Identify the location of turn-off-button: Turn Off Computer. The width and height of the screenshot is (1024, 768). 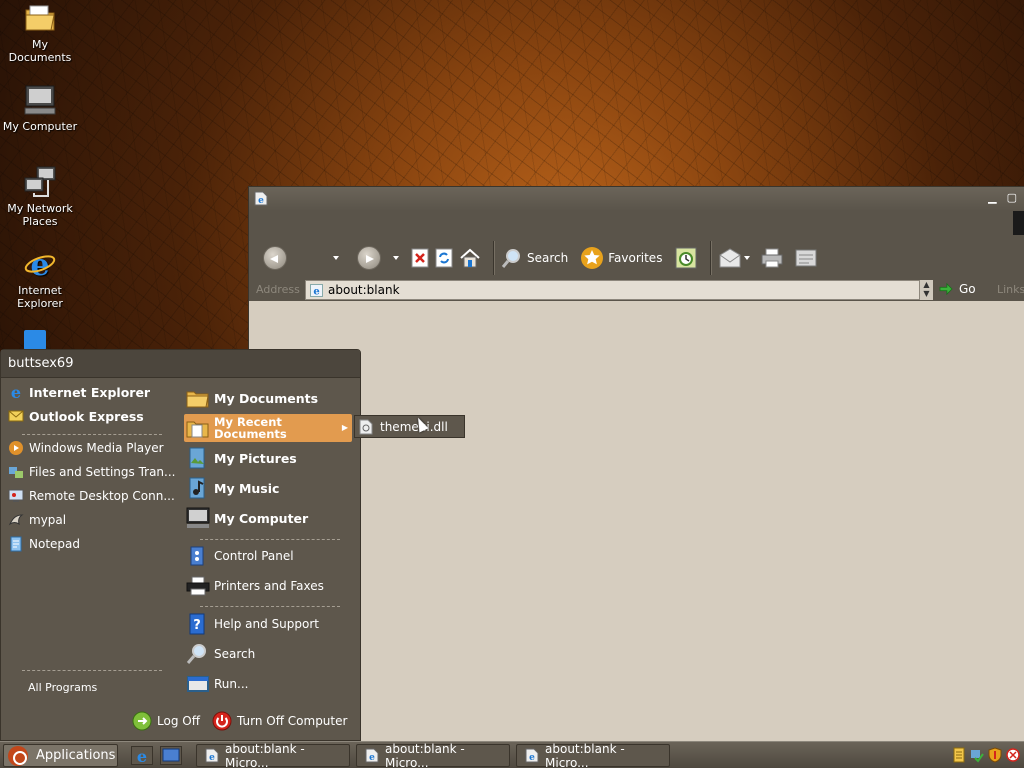
(279, 721).